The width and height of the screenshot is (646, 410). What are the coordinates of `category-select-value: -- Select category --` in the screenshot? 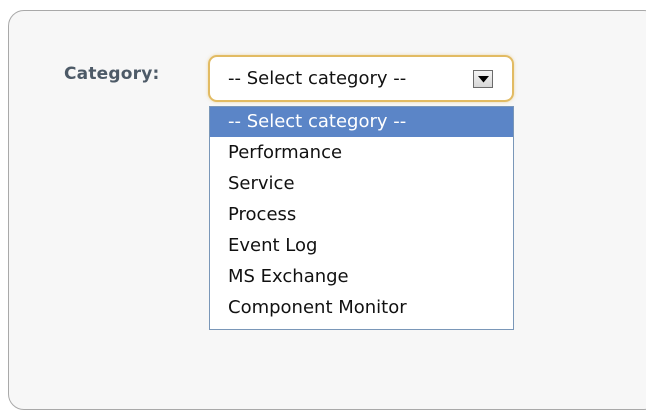 It's located at (317, 78).